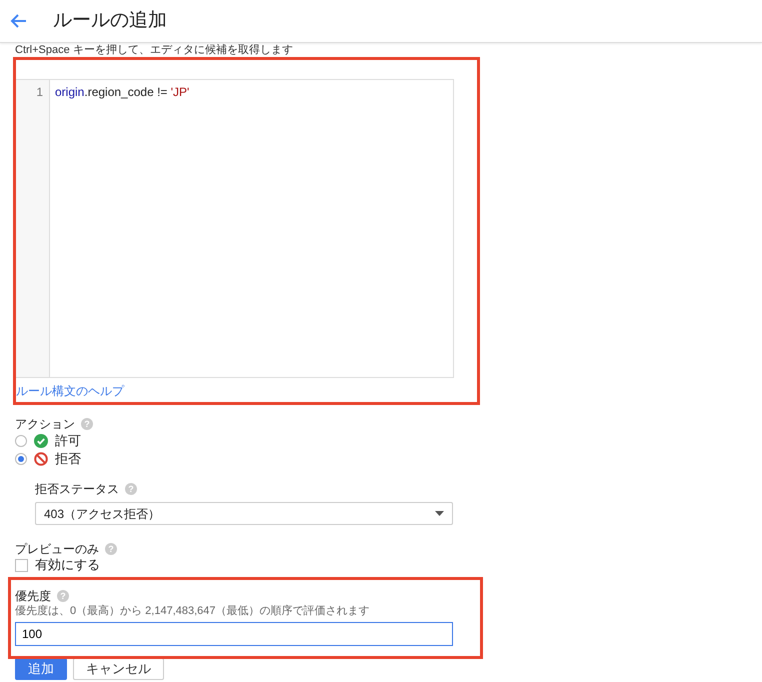 Image resolution: width=762 pixels, height=682 pixels. Describe the element at coordinates (41, 459) in the screenshot. I see `prohibited-icon` at that location.